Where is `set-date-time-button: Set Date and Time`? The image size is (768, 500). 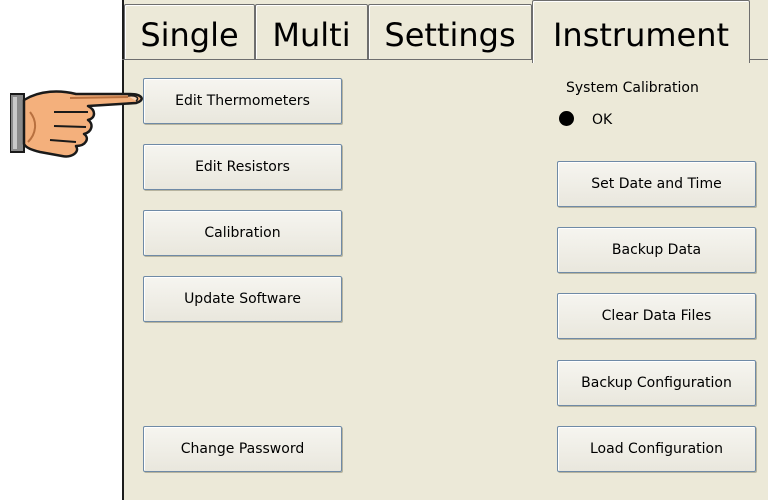 set-date-time-button: Set Date and Time is located at coordinates (656, 184).